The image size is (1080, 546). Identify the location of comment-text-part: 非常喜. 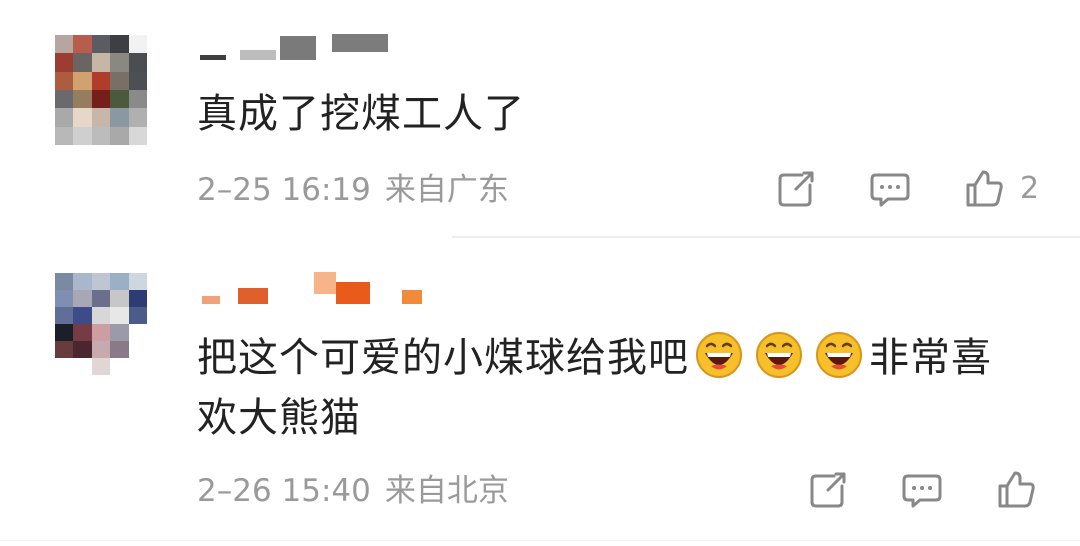
(930, 358).